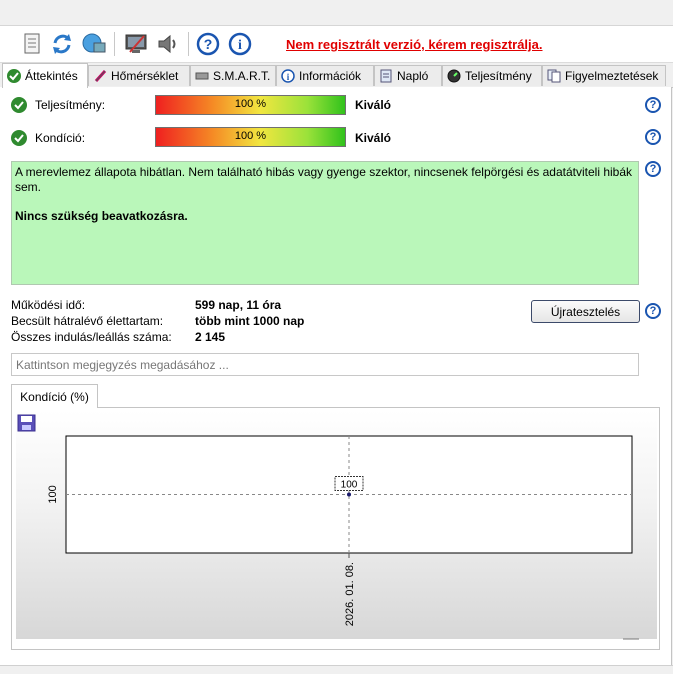  What do you see at coordinates (62, 44) in the screenshot?
I see `refresh-icon` at bounding box center [62, 44].